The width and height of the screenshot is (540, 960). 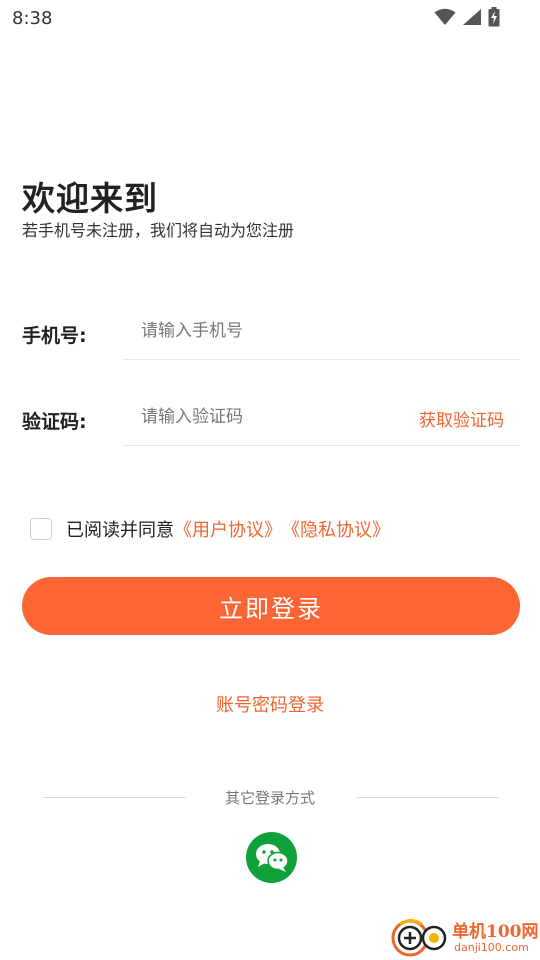 I want to click on agreement-row: 已阅读并同意 《用户协议》 《隐私协议》, so click(x=210, y=529).